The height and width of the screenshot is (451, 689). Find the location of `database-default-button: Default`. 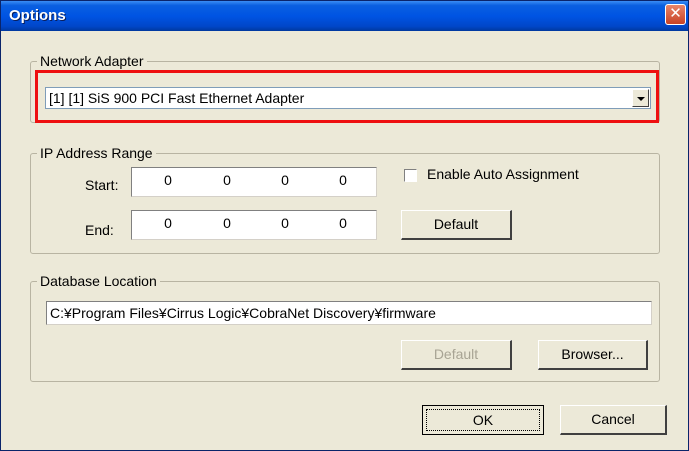

database-default-button: Default is located at coordinates (456, 355).